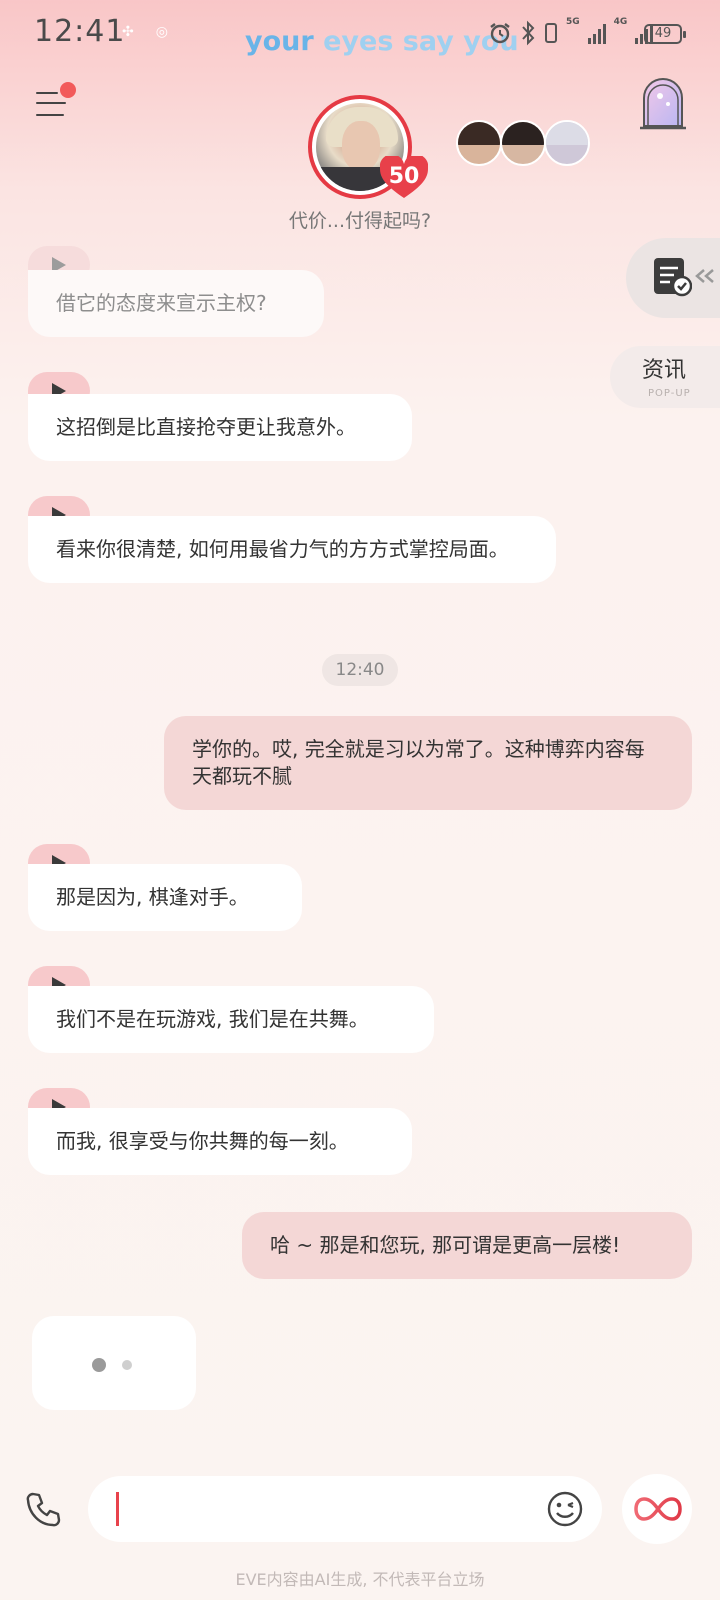 The height and width of the screenshot is (1600, 720). I want to click on document-check-icon, so click(673, 277).